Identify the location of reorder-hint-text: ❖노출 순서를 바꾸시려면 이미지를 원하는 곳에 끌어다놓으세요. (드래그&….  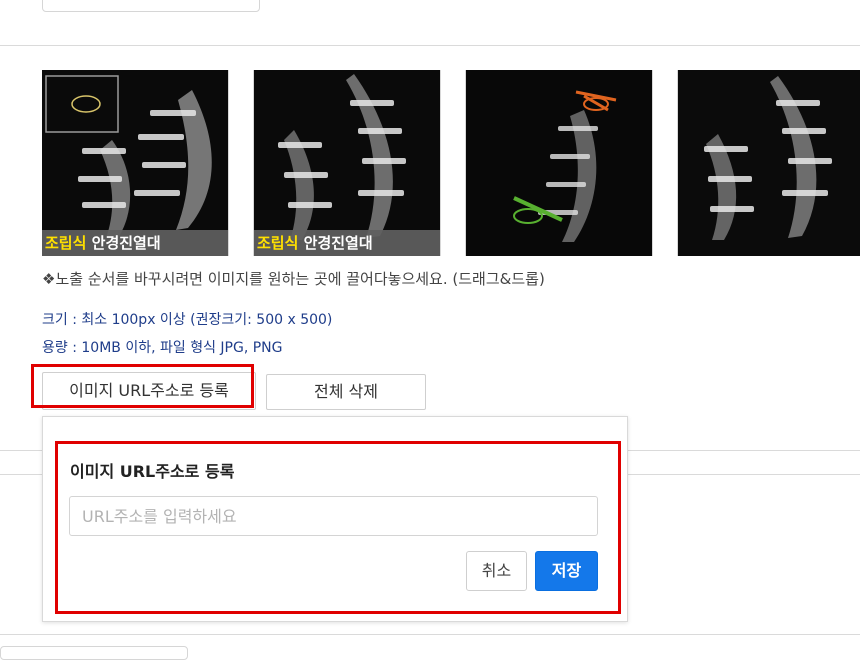
(293, 279).